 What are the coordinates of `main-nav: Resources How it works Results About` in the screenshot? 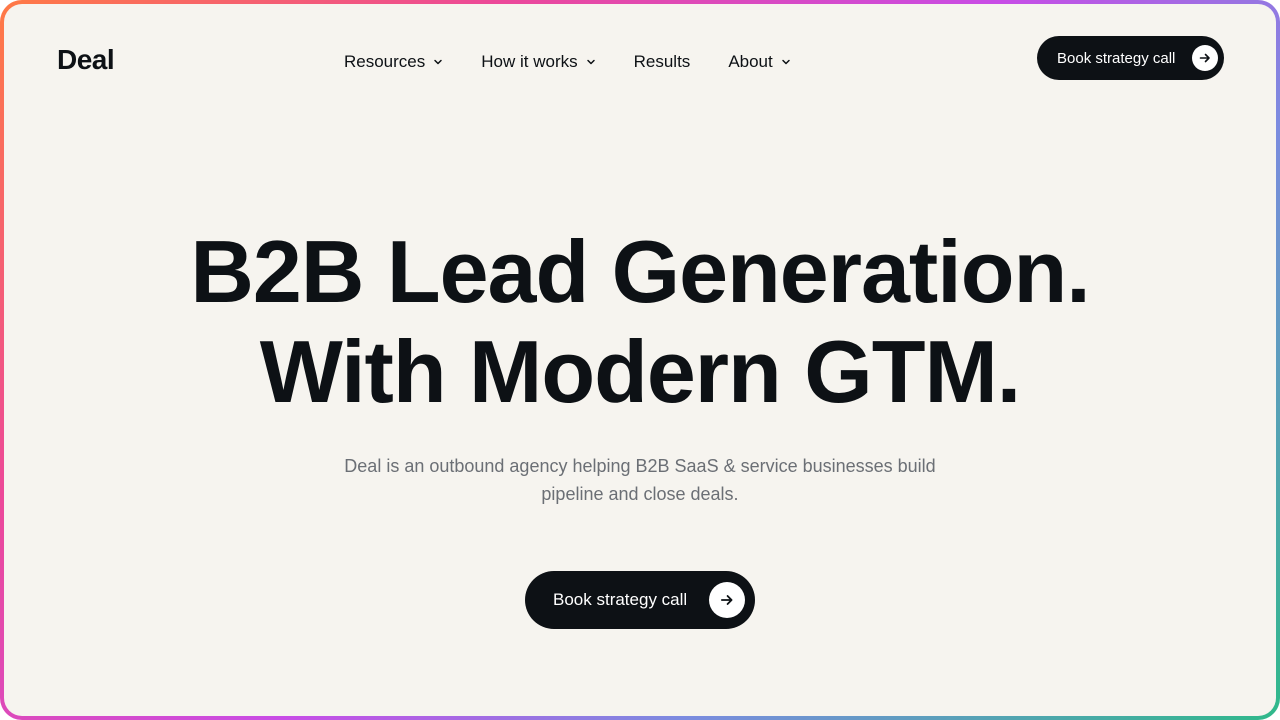 It's located at (567, 62).